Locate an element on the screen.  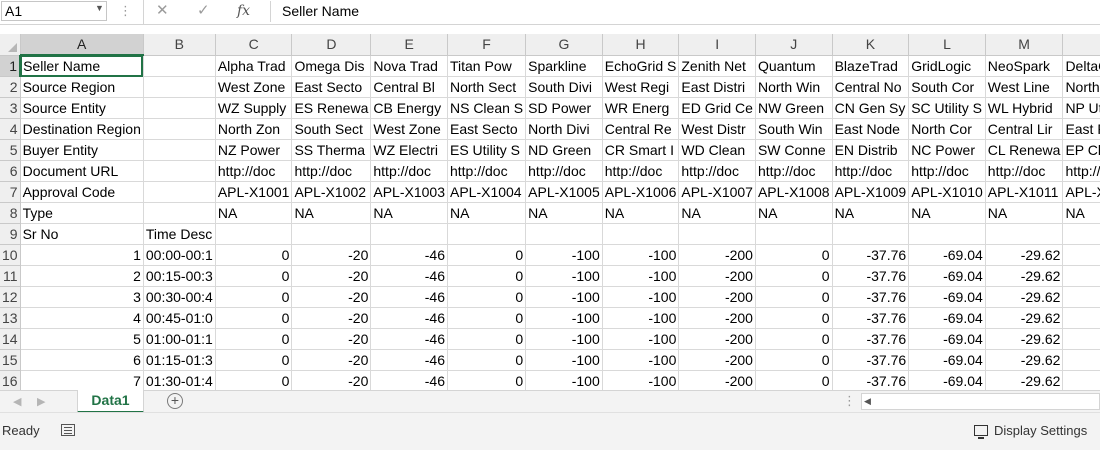
cell-d5: SS Therma is located at coordinates (331, 150).